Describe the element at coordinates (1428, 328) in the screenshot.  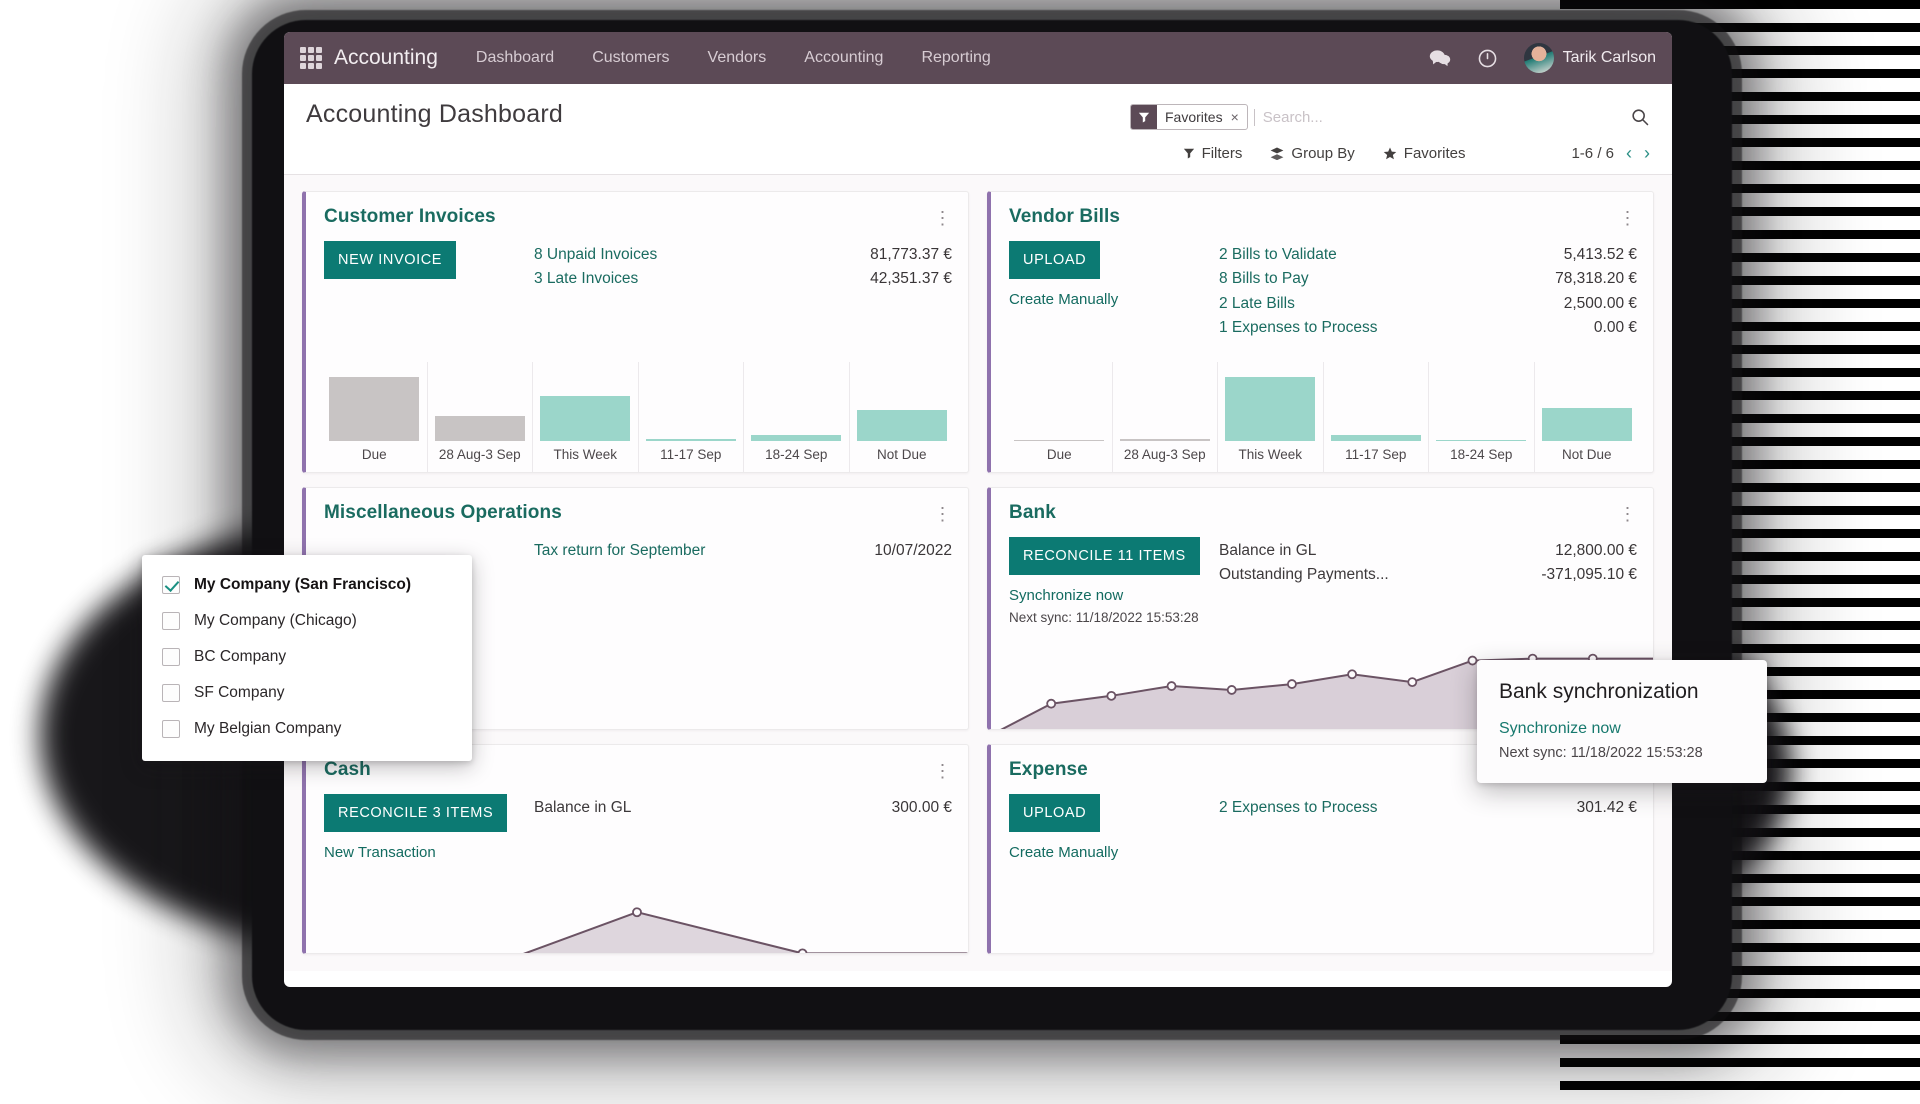
I see `stat-row: 1 Expenses to Process 0.00 €` at that location.